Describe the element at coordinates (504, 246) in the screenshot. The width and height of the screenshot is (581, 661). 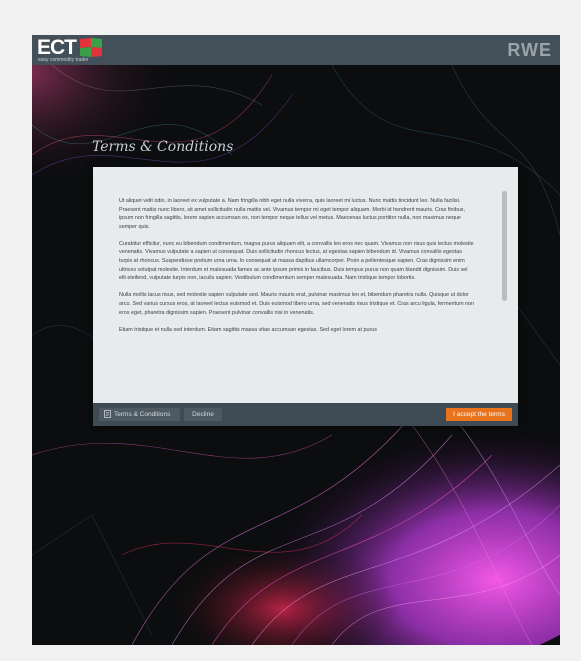
I see `scrollbar-thumb` at that location.